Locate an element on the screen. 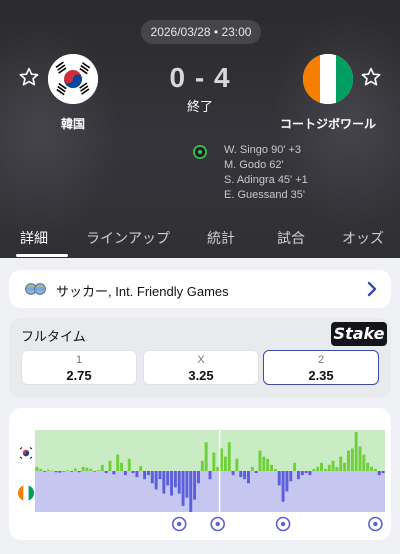  tab-matches: 試合 is located at coordinates (291, 238).